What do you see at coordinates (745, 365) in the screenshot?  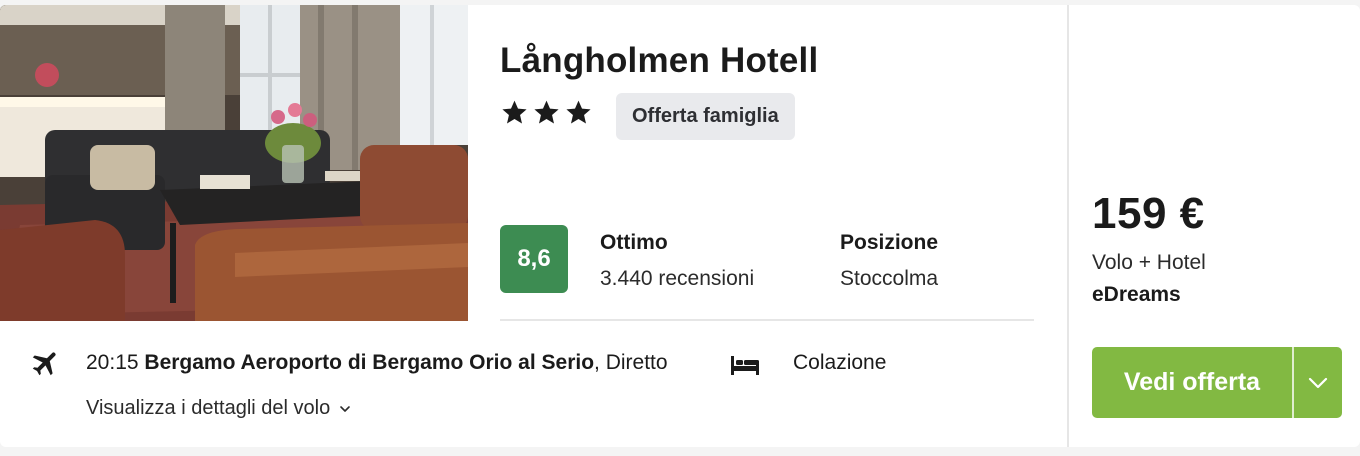 I see `bed-icon` at bounding box center [745, 365].